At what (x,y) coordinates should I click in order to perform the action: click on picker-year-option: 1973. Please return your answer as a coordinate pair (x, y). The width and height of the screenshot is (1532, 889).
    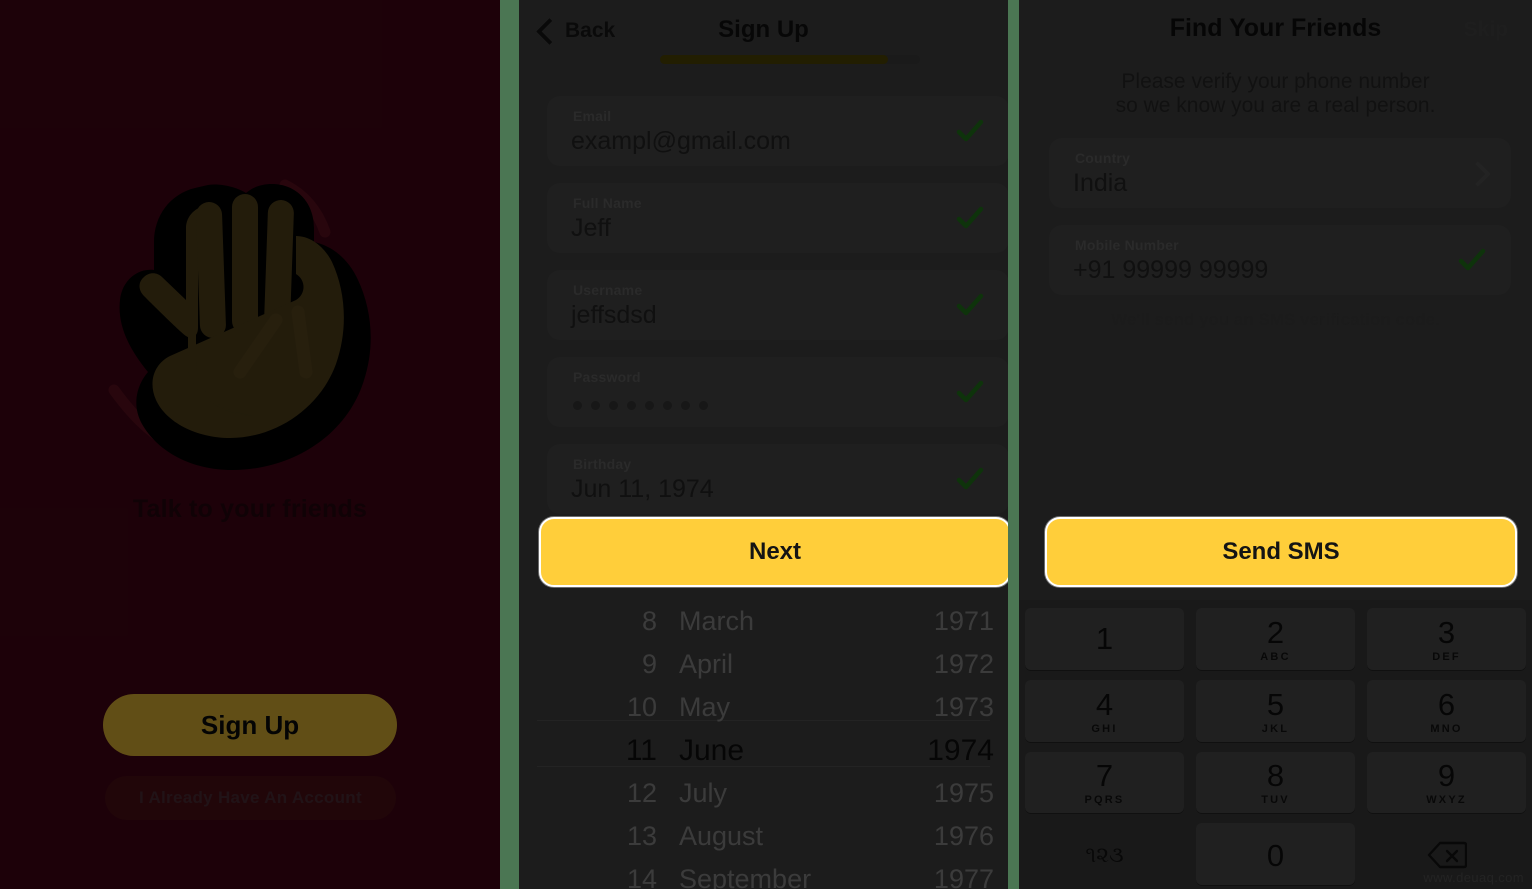
    Looking at the image, I should click on (929, 707).